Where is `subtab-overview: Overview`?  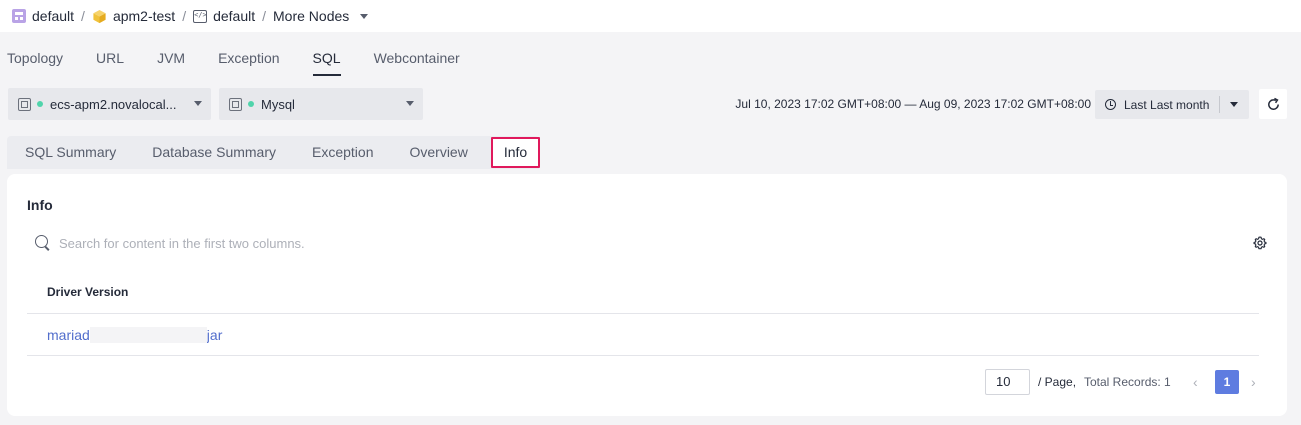
subtab-overview: Overview is located at coordinates (438, 152).